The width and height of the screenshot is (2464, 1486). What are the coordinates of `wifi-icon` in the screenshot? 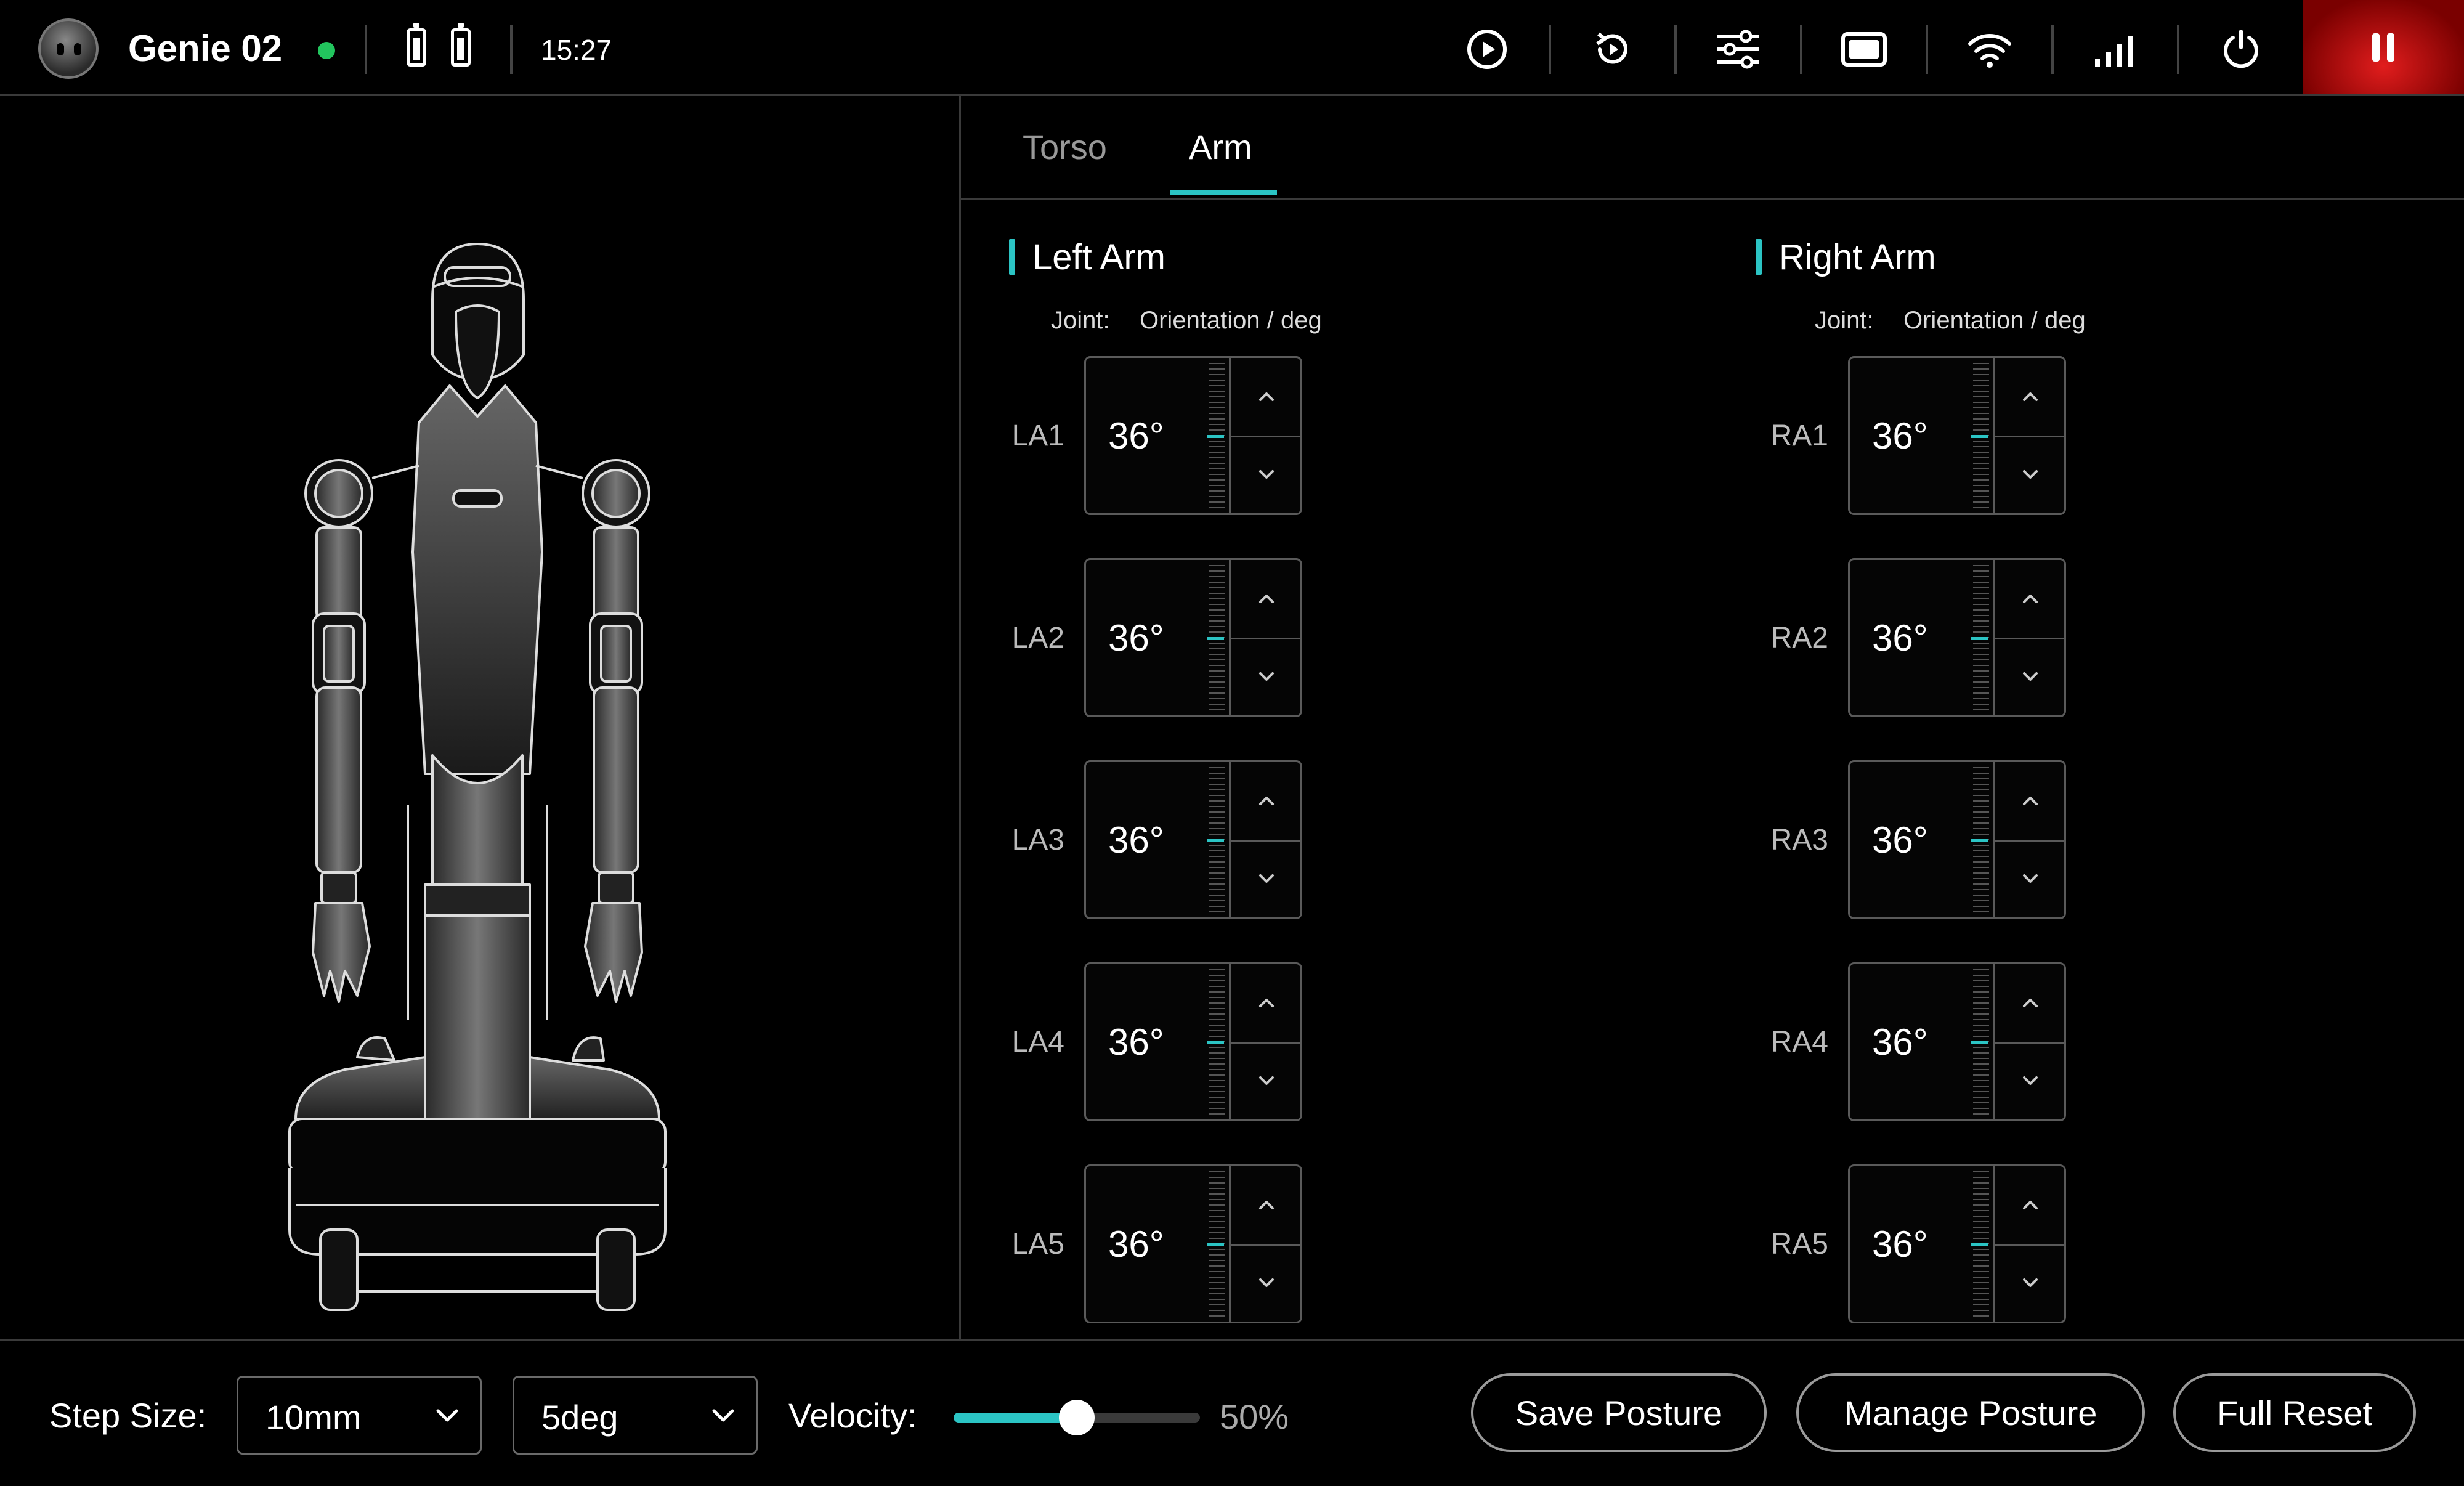 It's located at (1989, 49).